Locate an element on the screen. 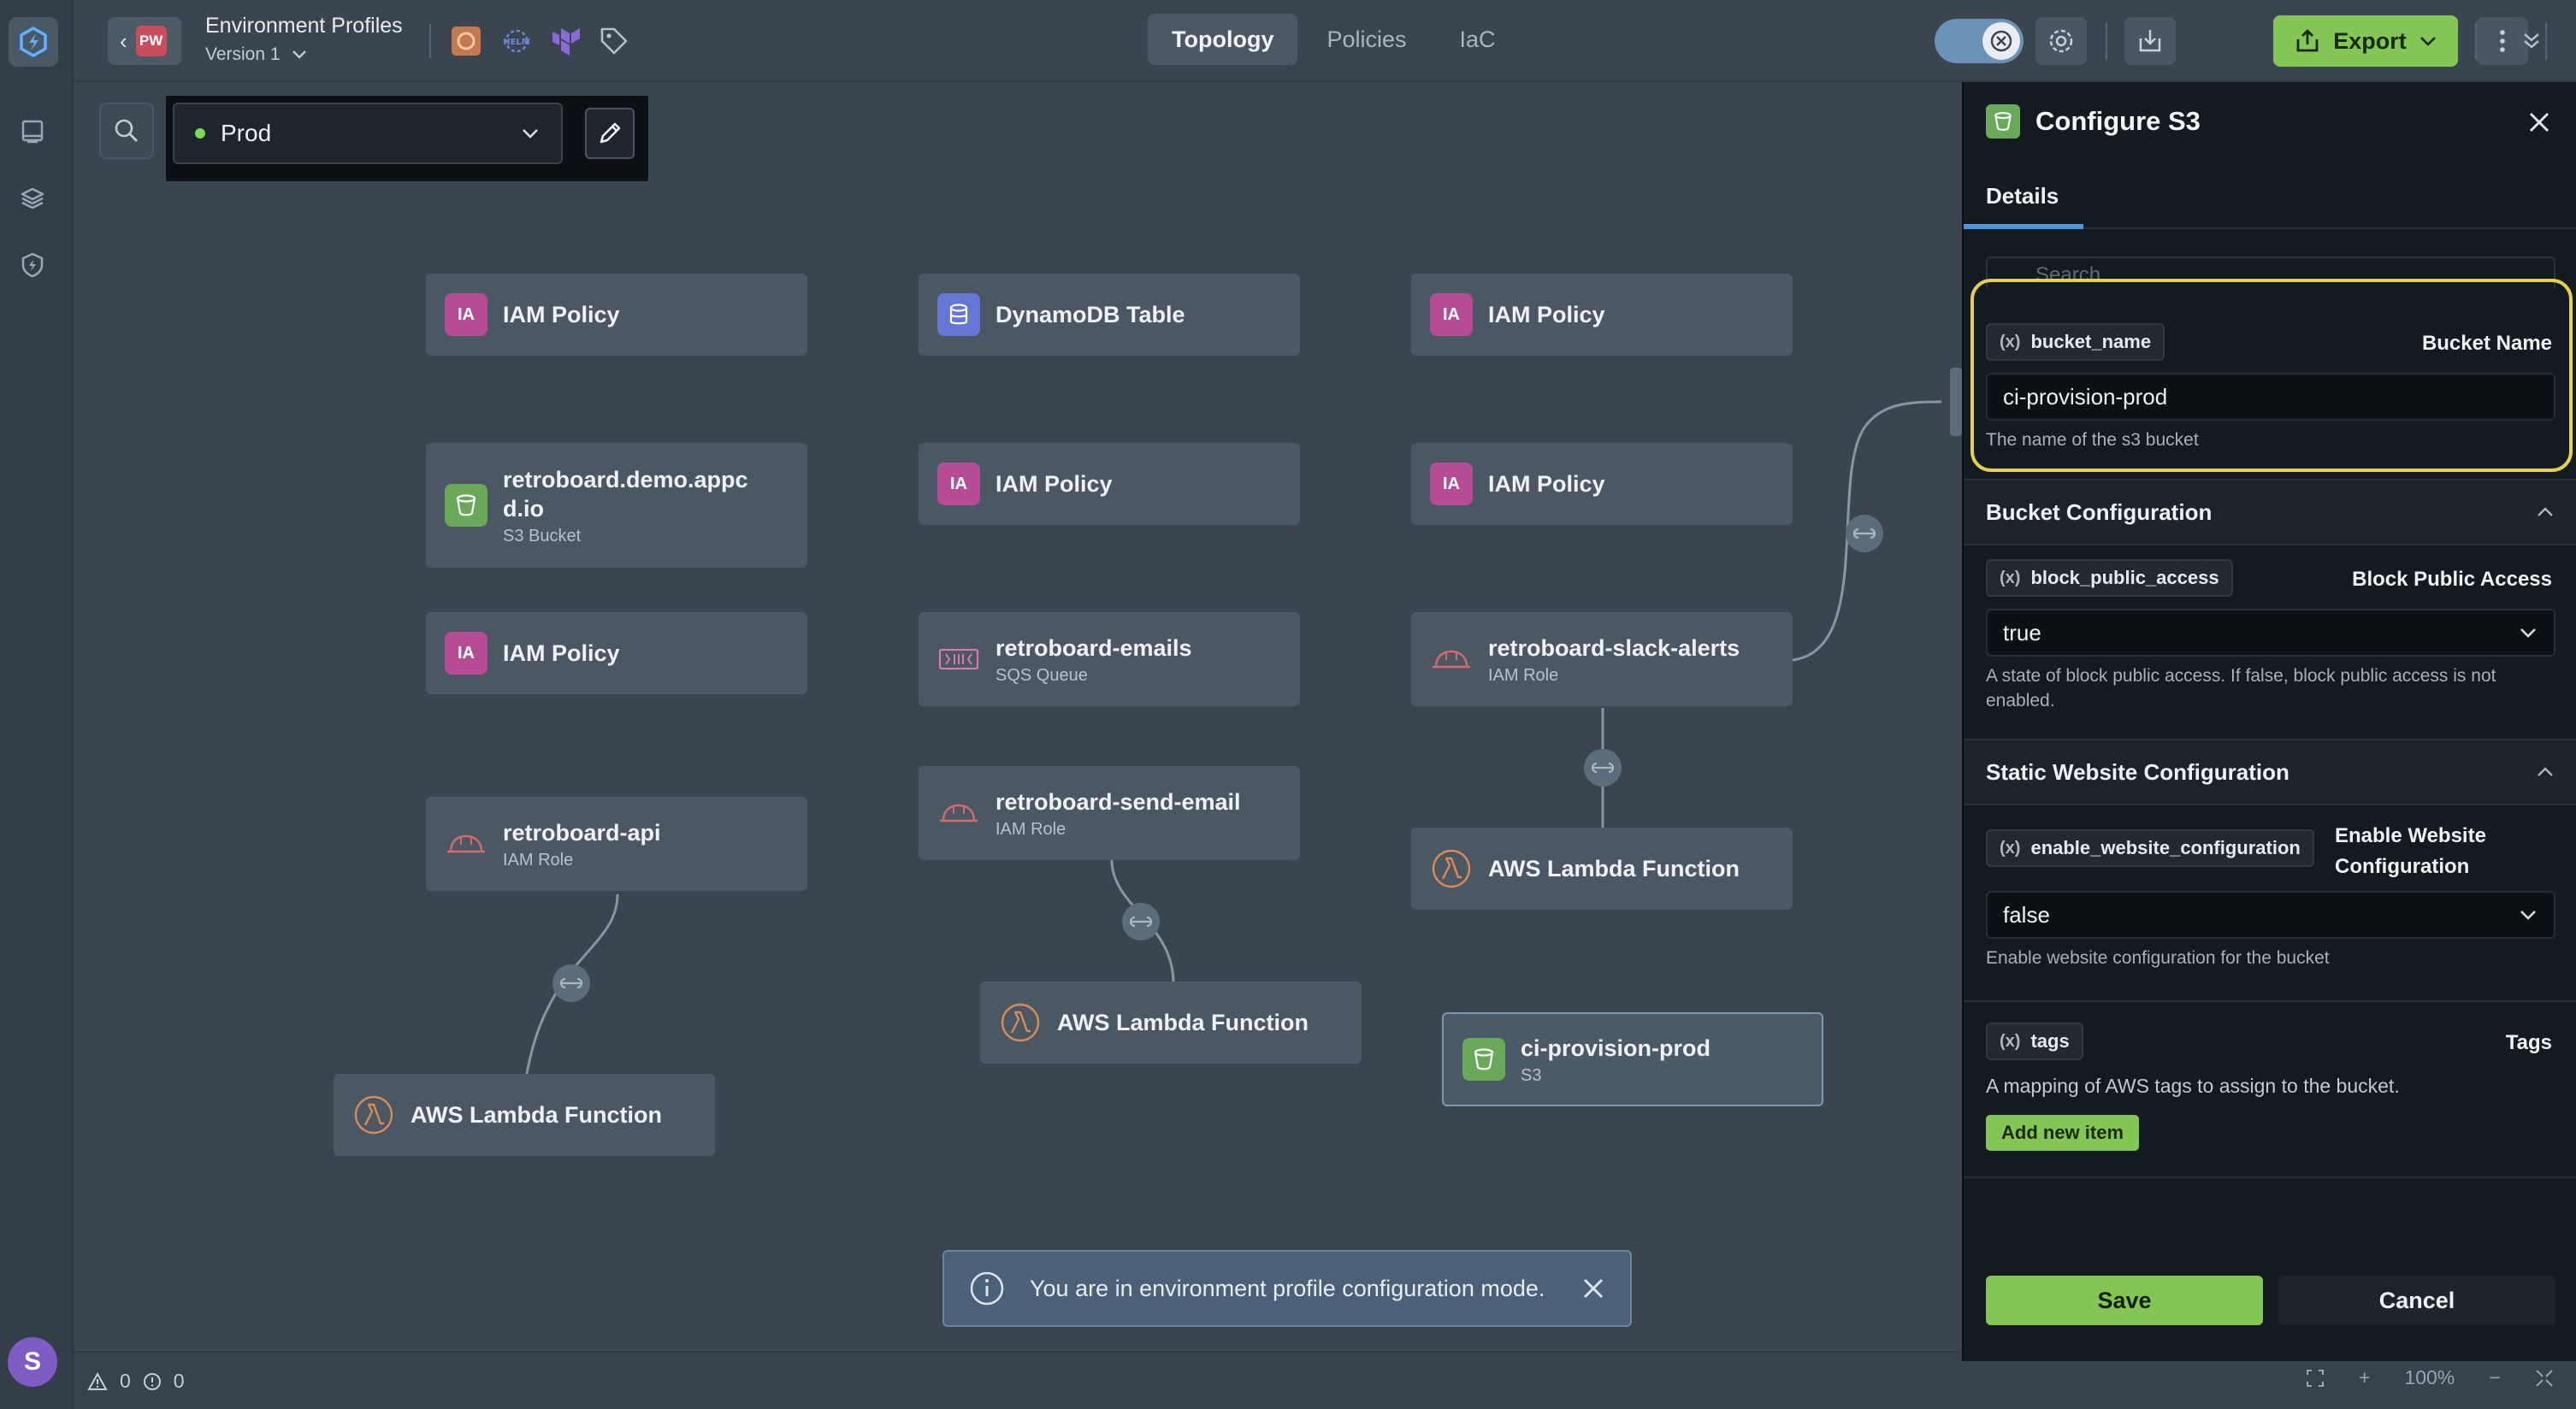 The image size is (2576, 1409). export-button: Export is located at coordinates (2365, 41).